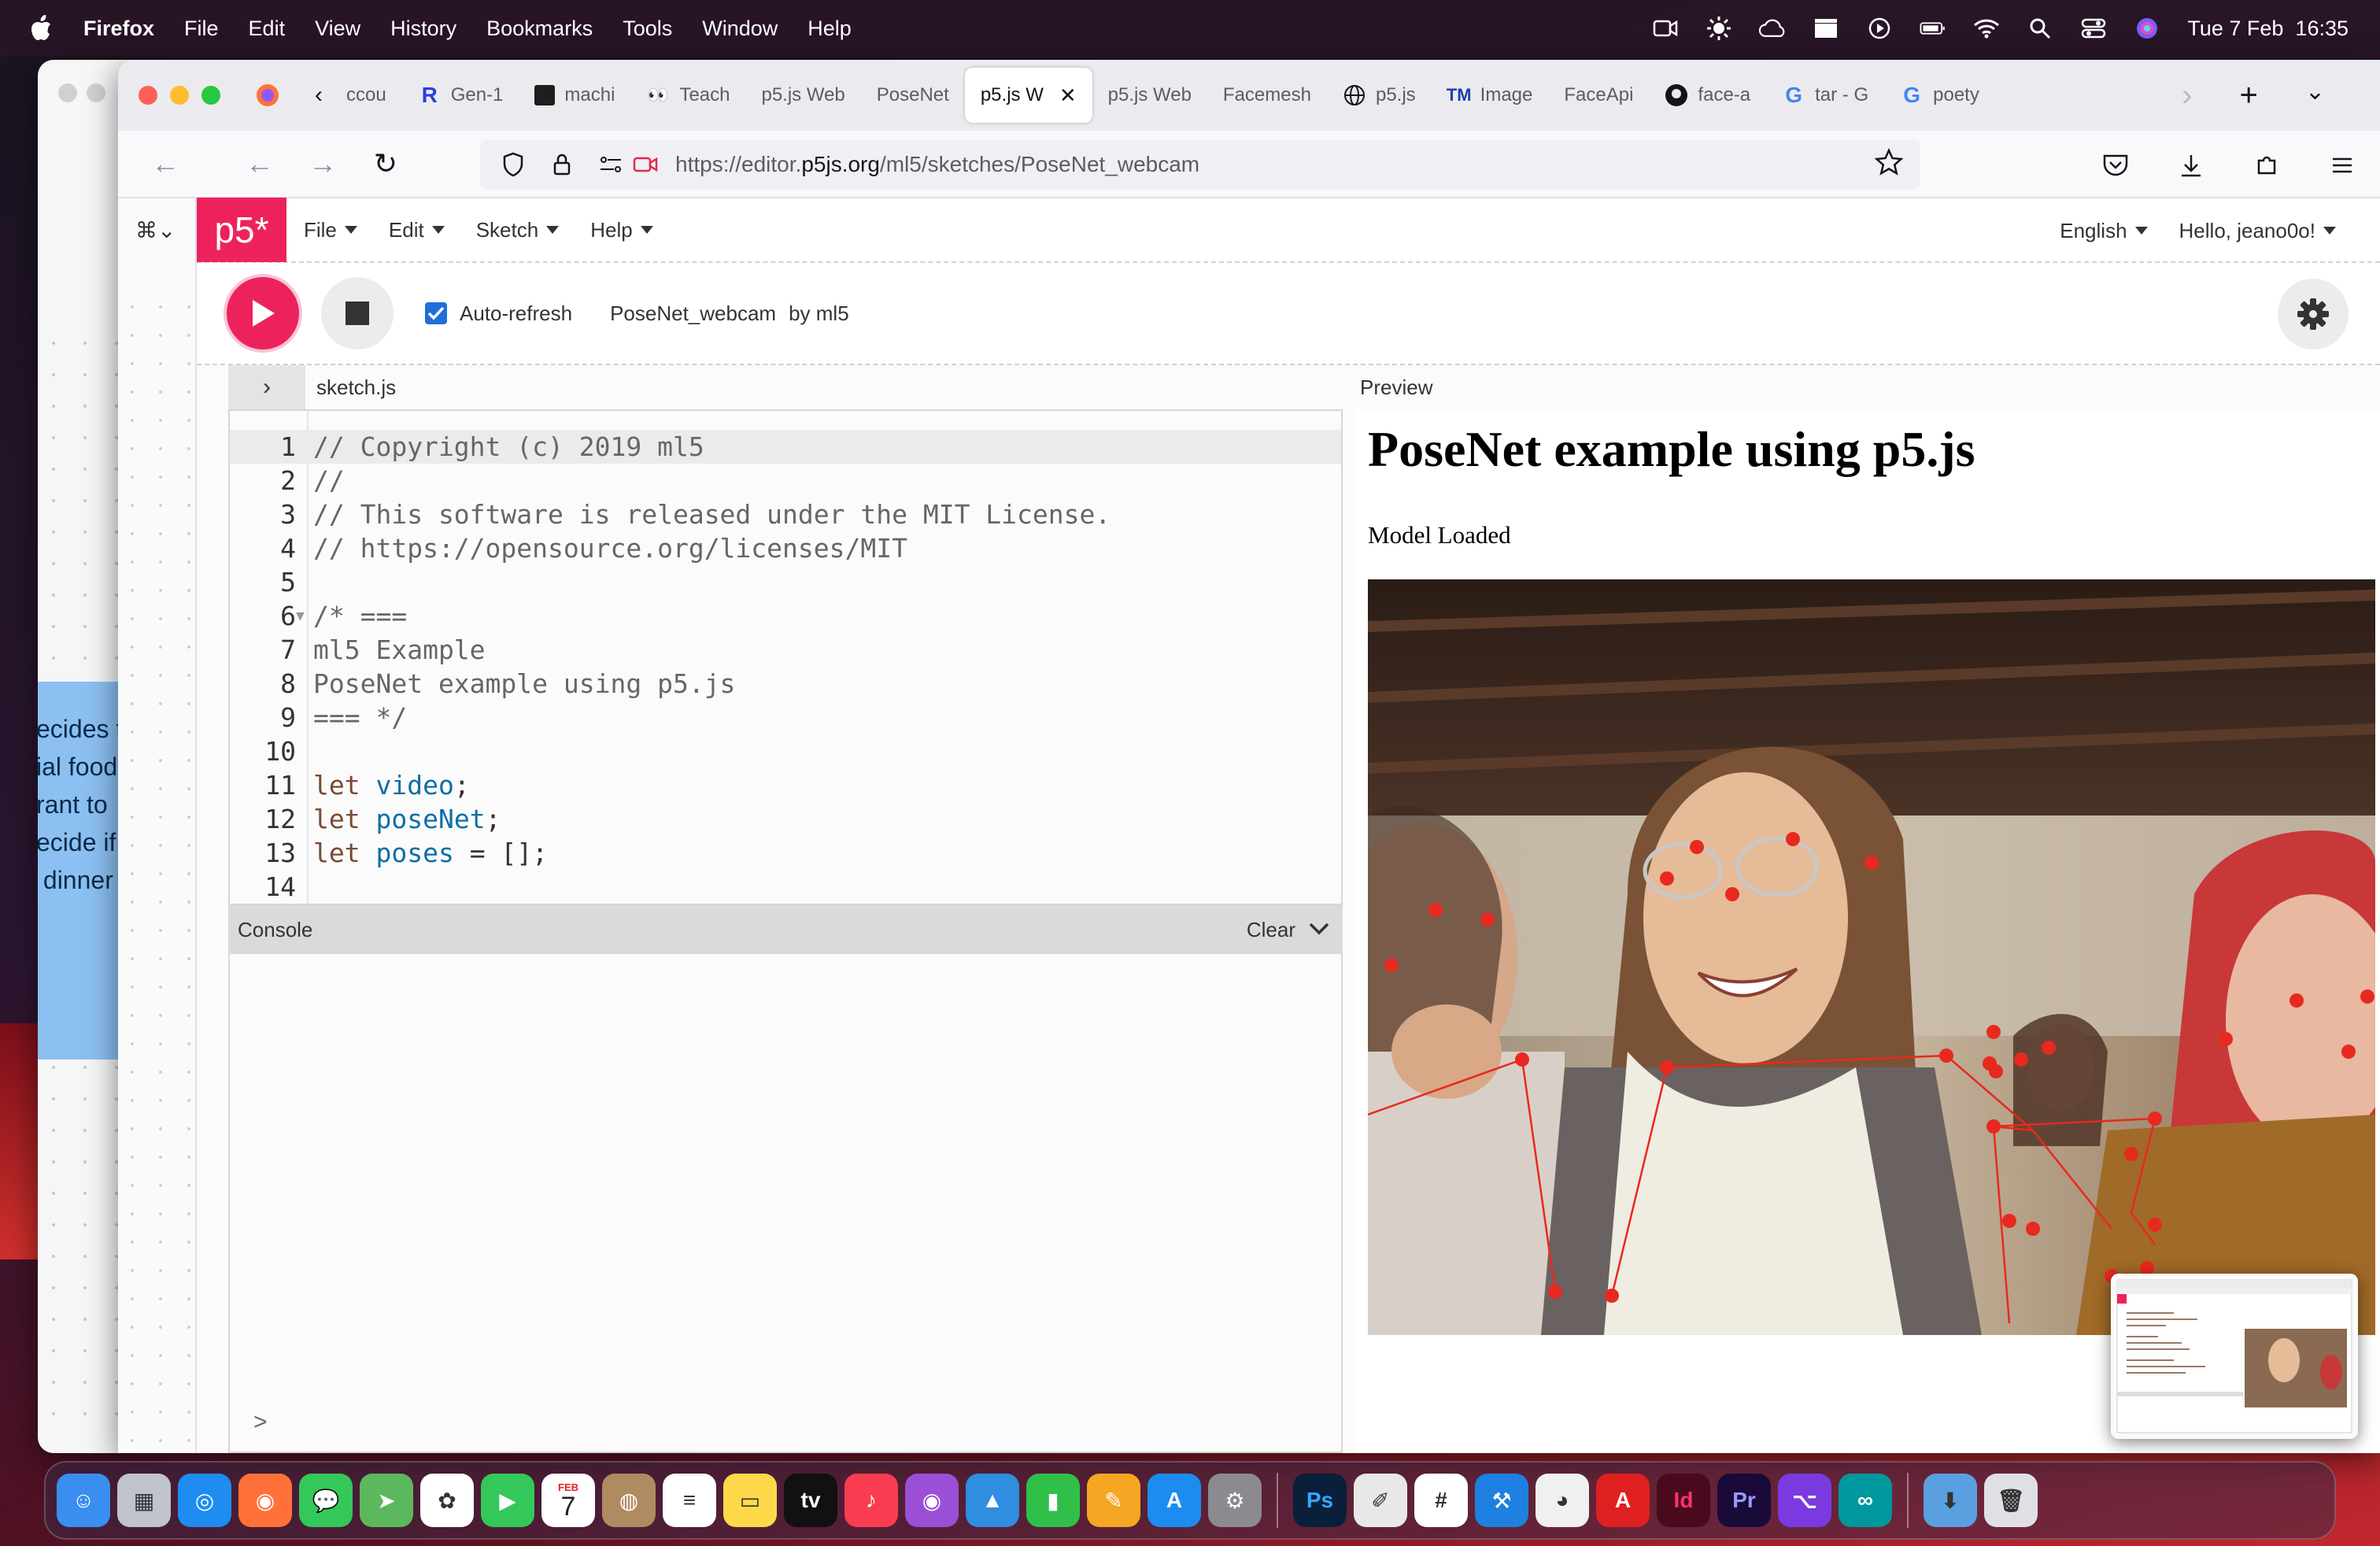 This screenshot has height=1546, width=2380. Describe the element at coordinates (562, 165) in the screenshot. I see `lock-icon` at that location.